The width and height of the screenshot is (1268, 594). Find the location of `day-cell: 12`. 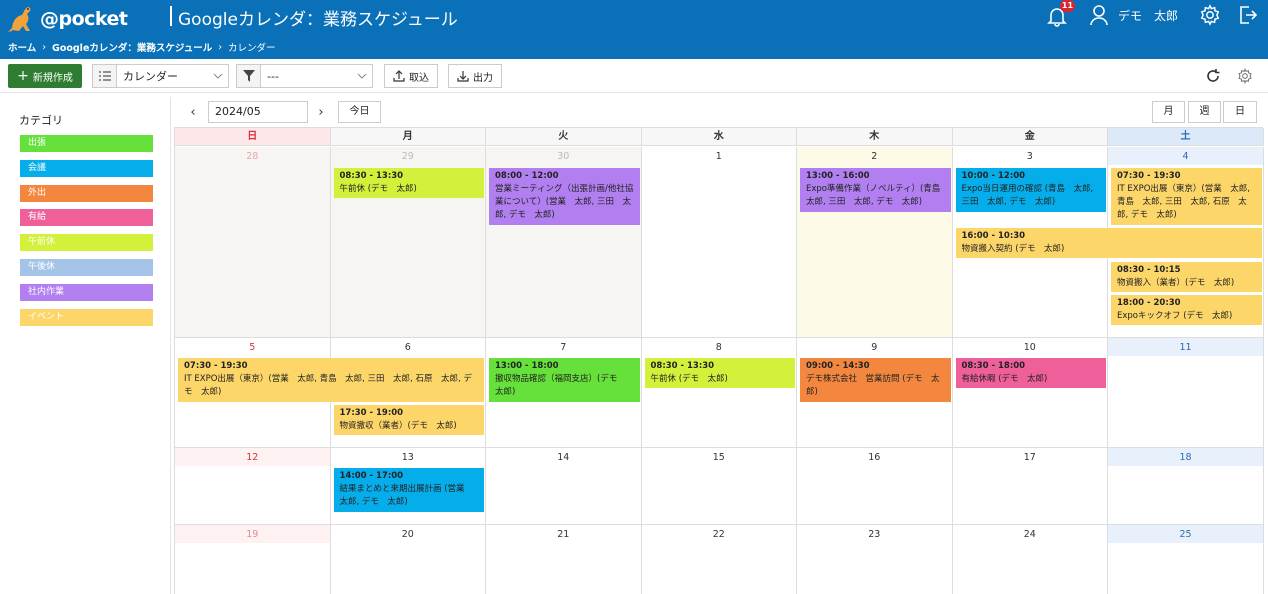

day-cell: 12 is located at coordinates (253, 486).